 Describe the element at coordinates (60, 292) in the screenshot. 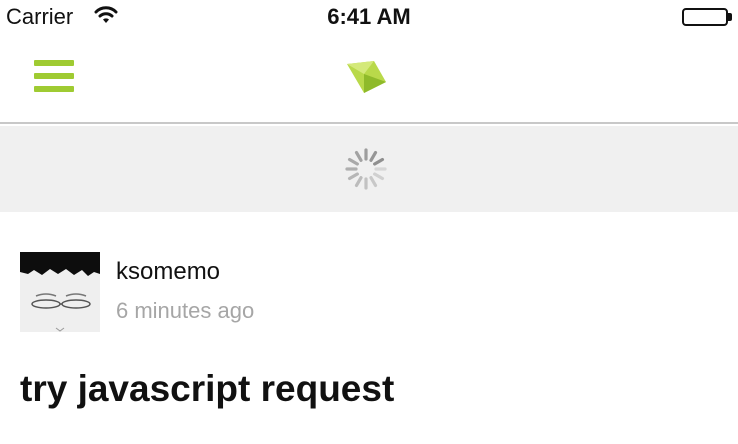

I see `avatar` at that location.